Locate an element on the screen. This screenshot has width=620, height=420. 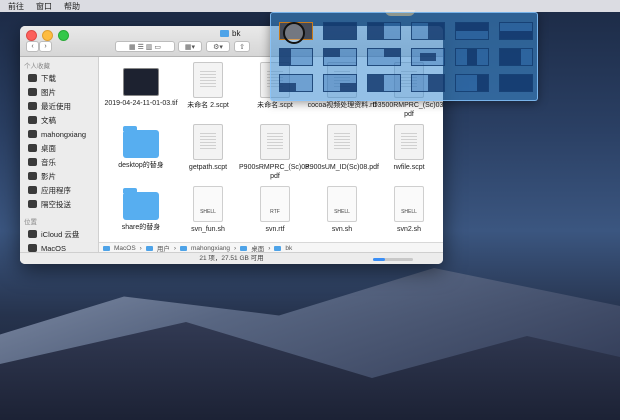
sidebar-item-label: 影片 is located at coordinates (48, 176).